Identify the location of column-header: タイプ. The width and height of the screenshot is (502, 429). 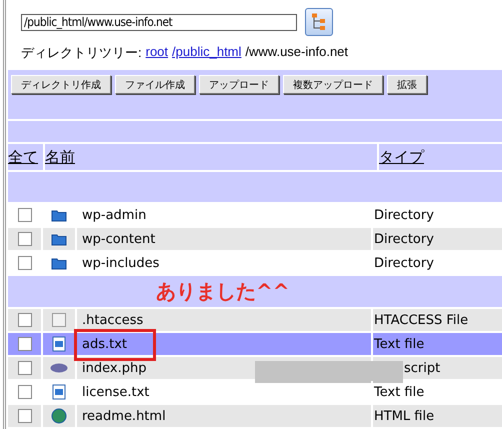
(440, 157).